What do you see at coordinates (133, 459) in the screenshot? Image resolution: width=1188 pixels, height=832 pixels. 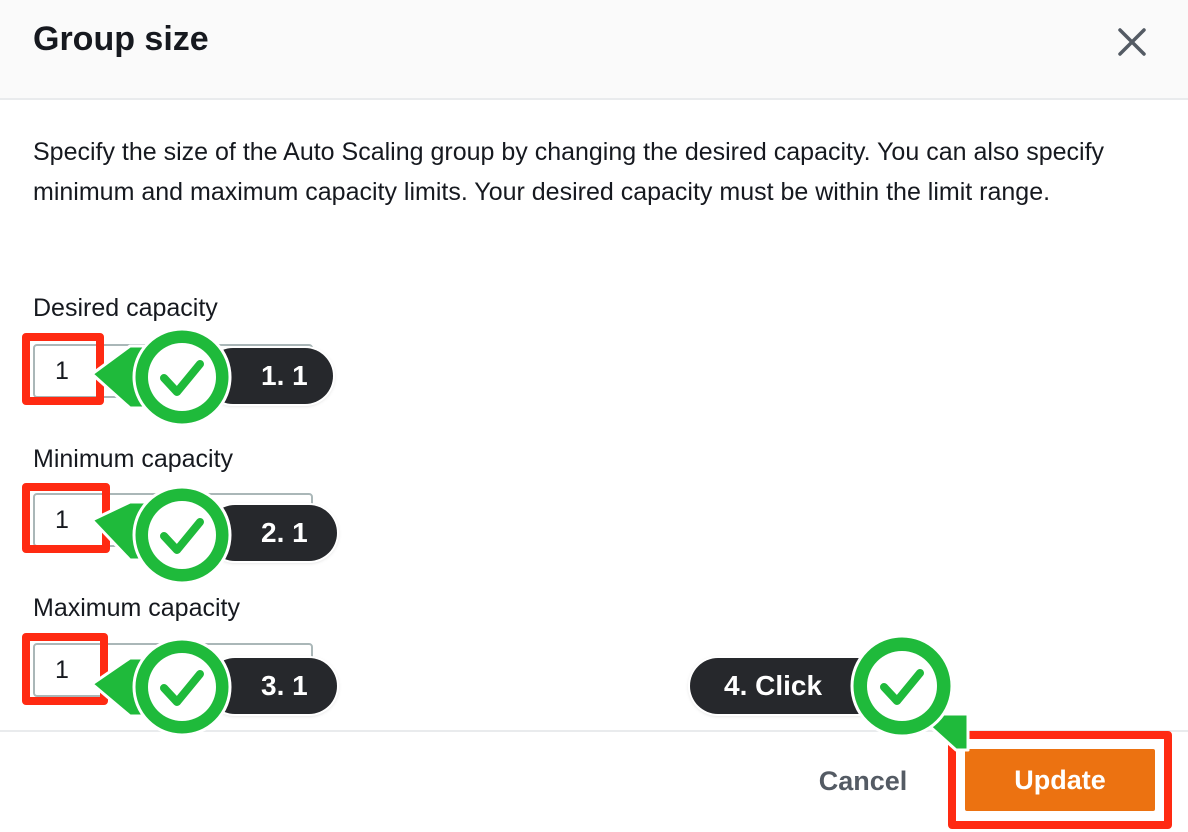 I see `minimum-capacity-label: Minimum capacity` at bounding box center [133, 459].